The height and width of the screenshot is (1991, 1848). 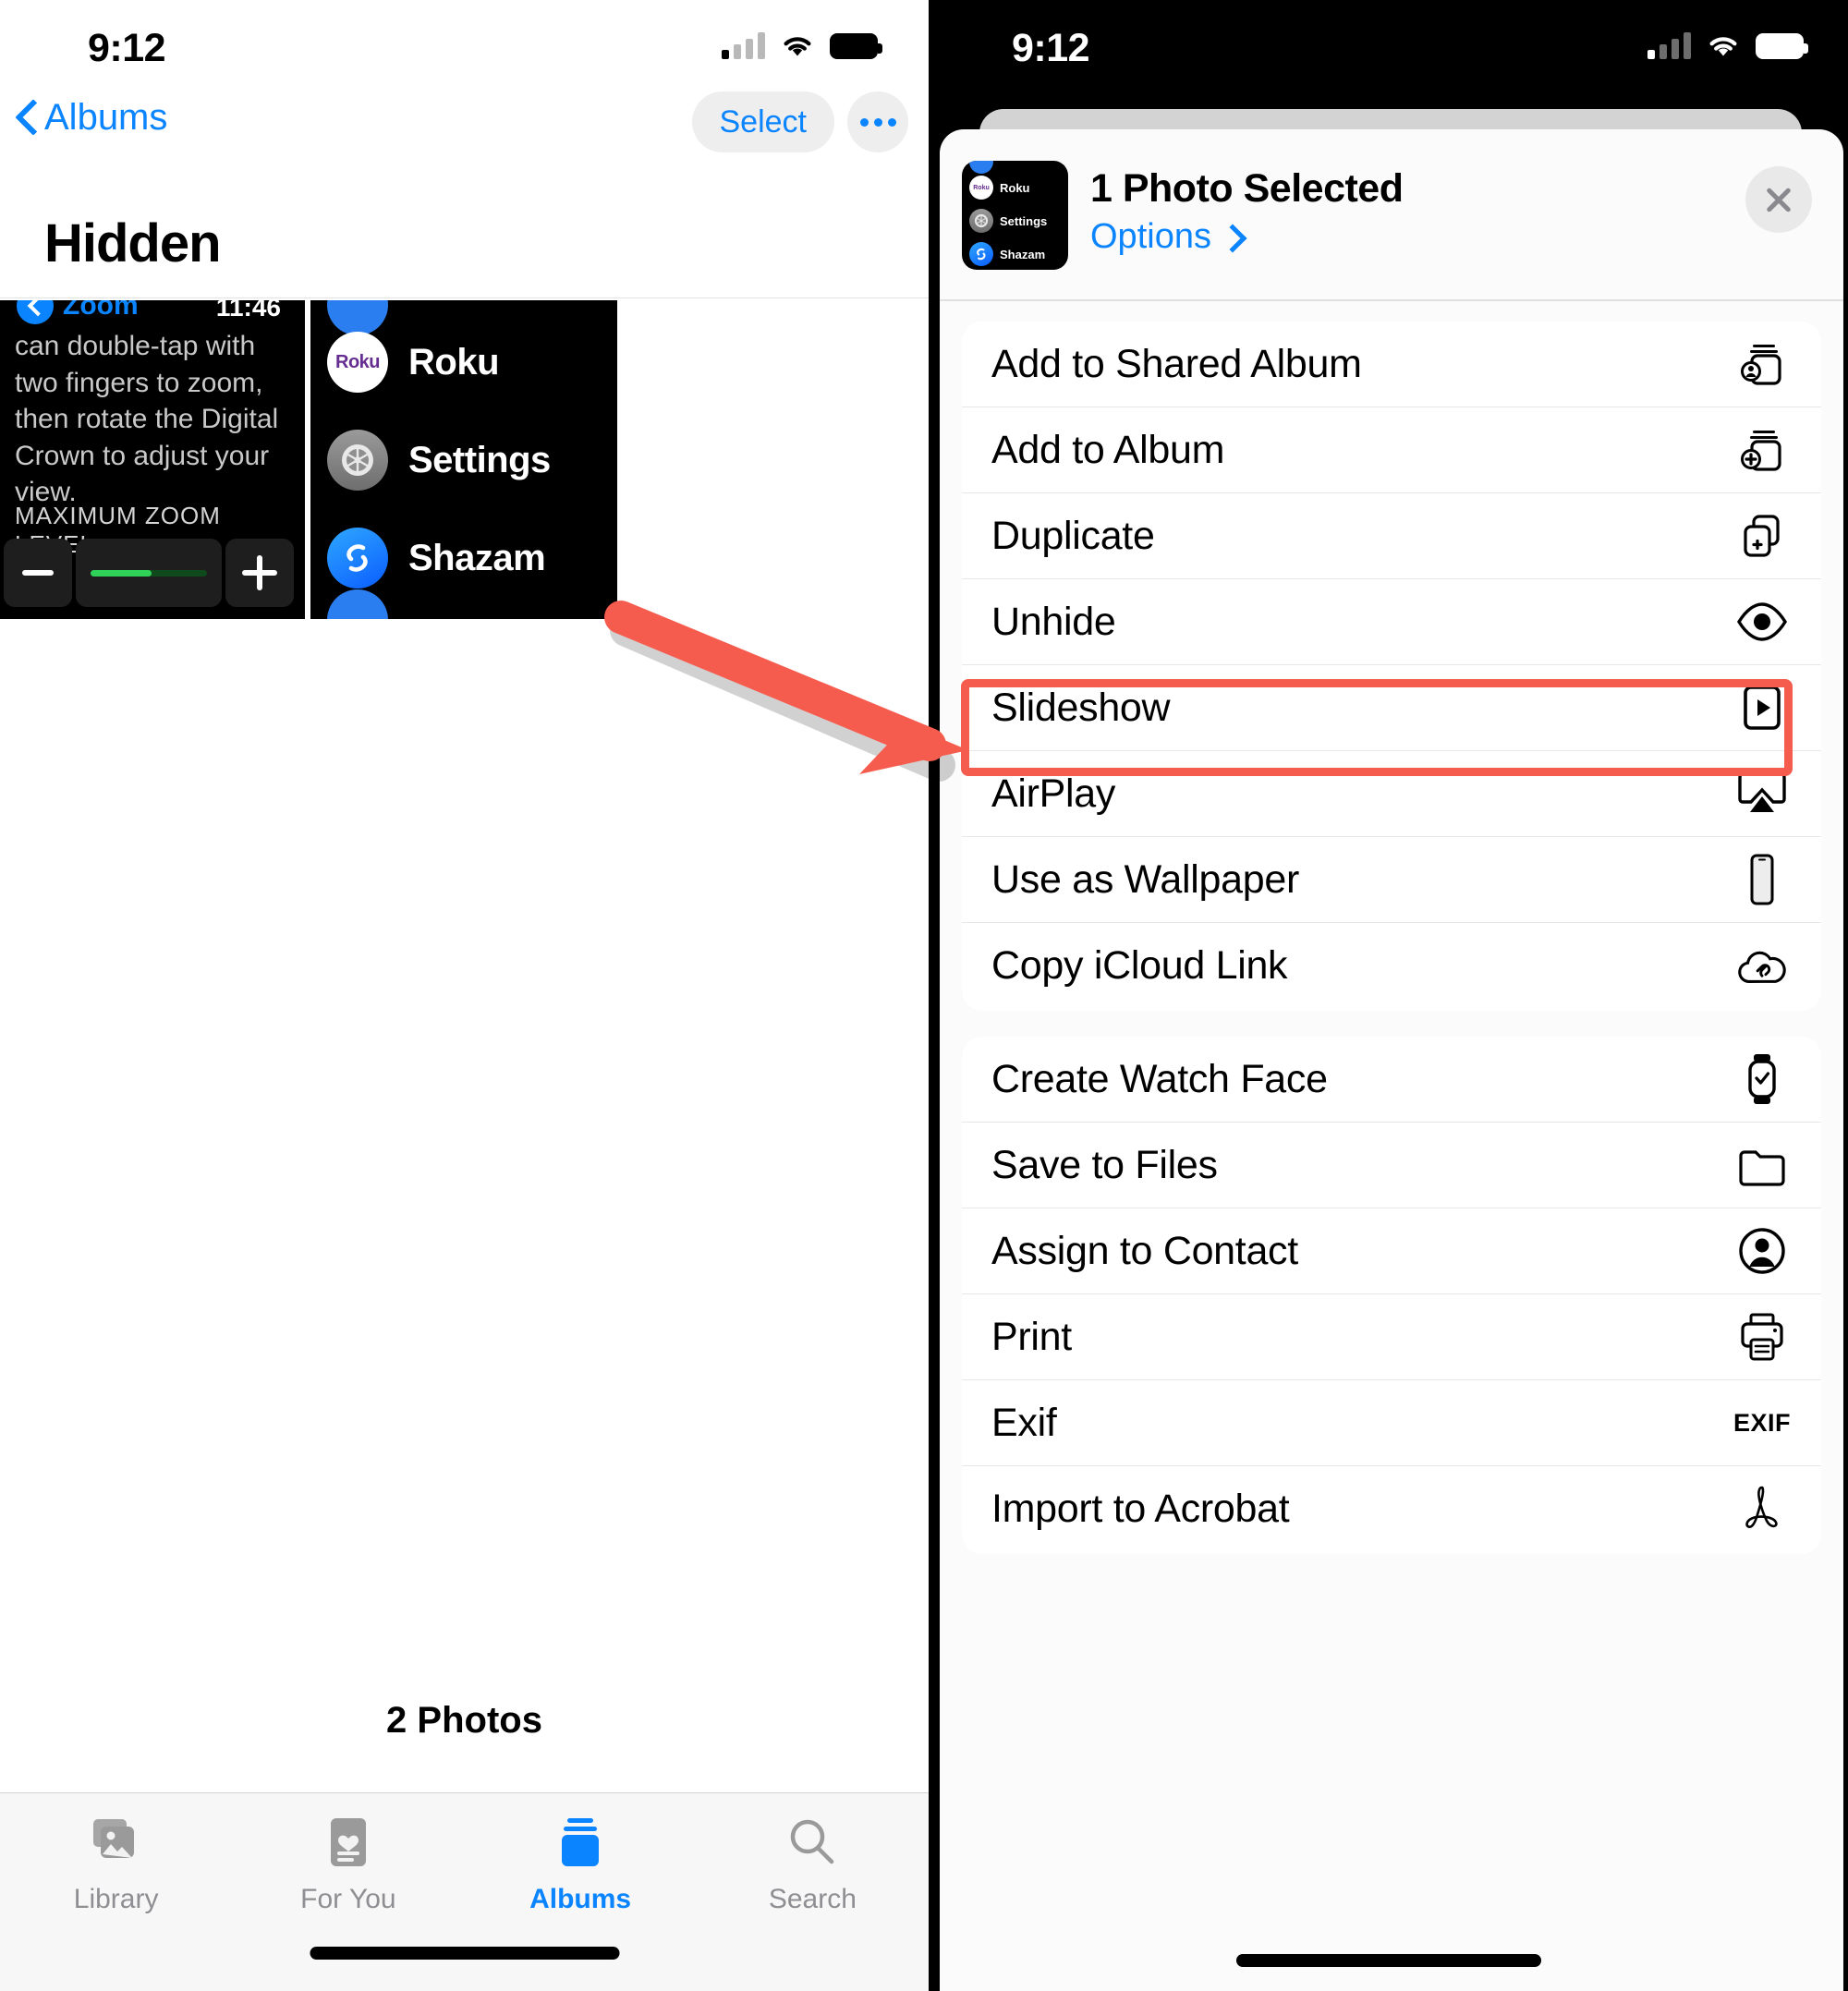 What do you see at coordinates (1108, 450) in the screenshot?
I see `menu-label: Add to Album` at bounding box center [1108, 450].